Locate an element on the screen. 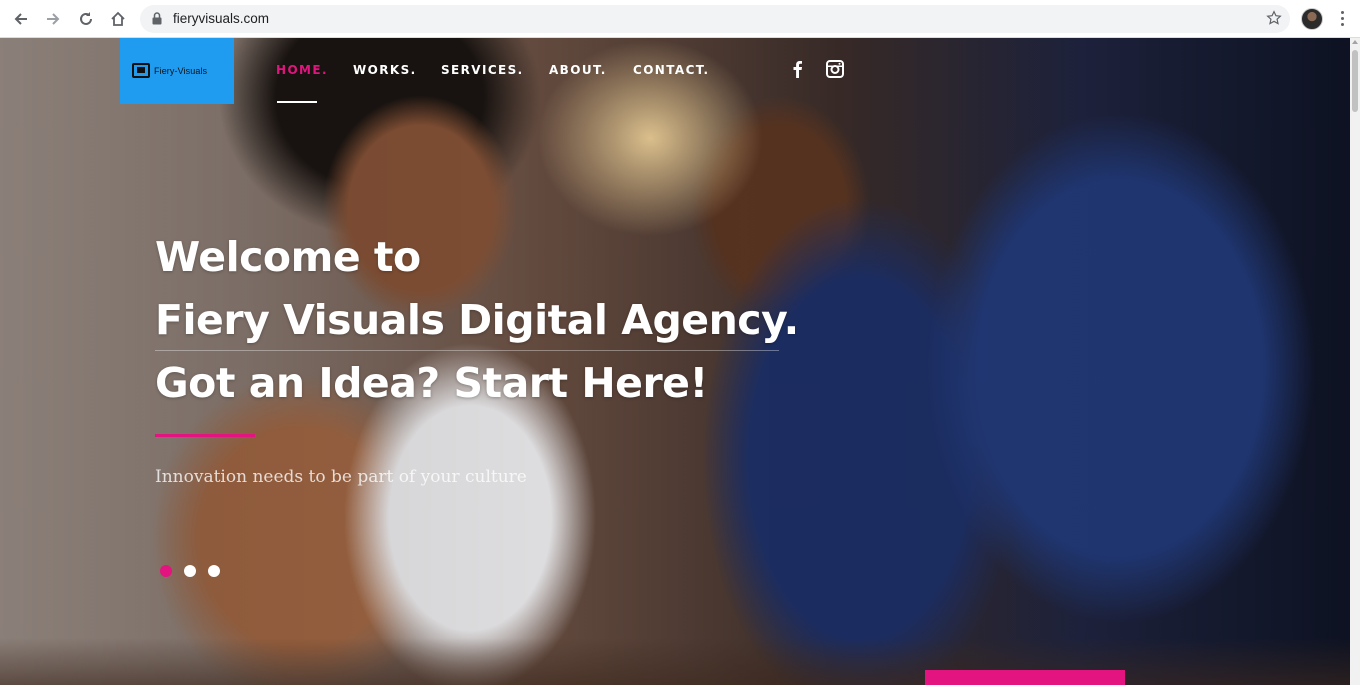 This screenshot has height=685, width=1360. site-logo: Fiery-Visuals is located at coordinates (177, 71).